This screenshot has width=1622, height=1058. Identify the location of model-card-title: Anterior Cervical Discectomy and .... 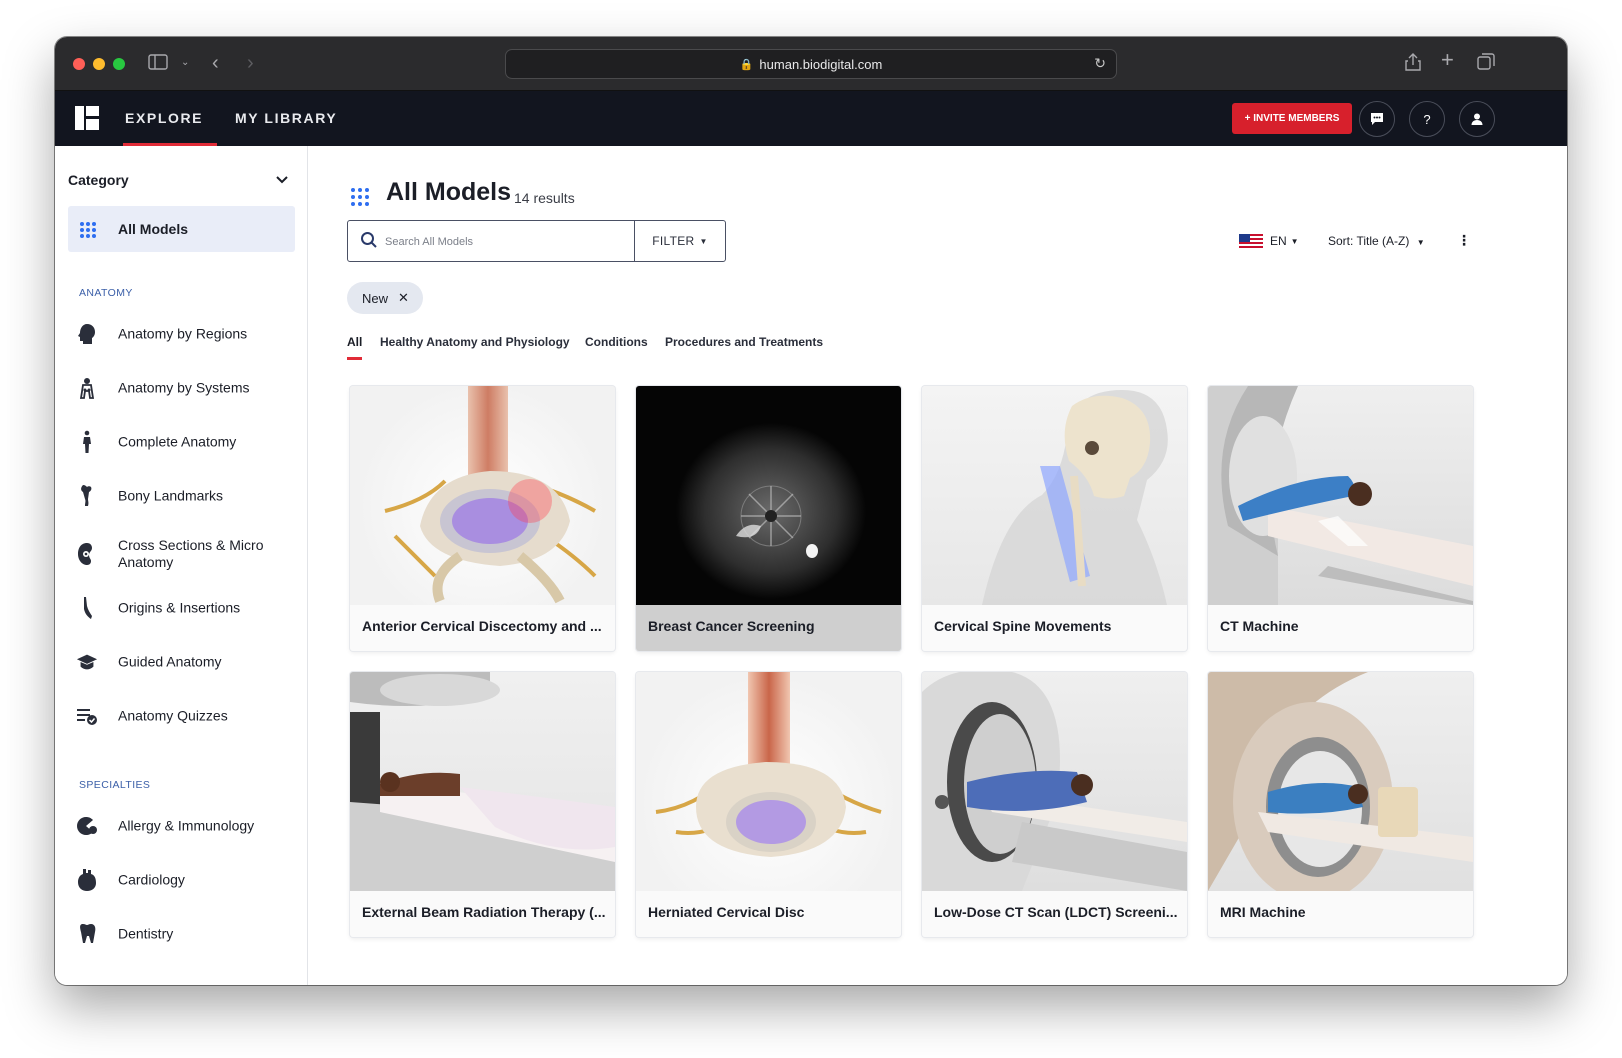
(482, 628).